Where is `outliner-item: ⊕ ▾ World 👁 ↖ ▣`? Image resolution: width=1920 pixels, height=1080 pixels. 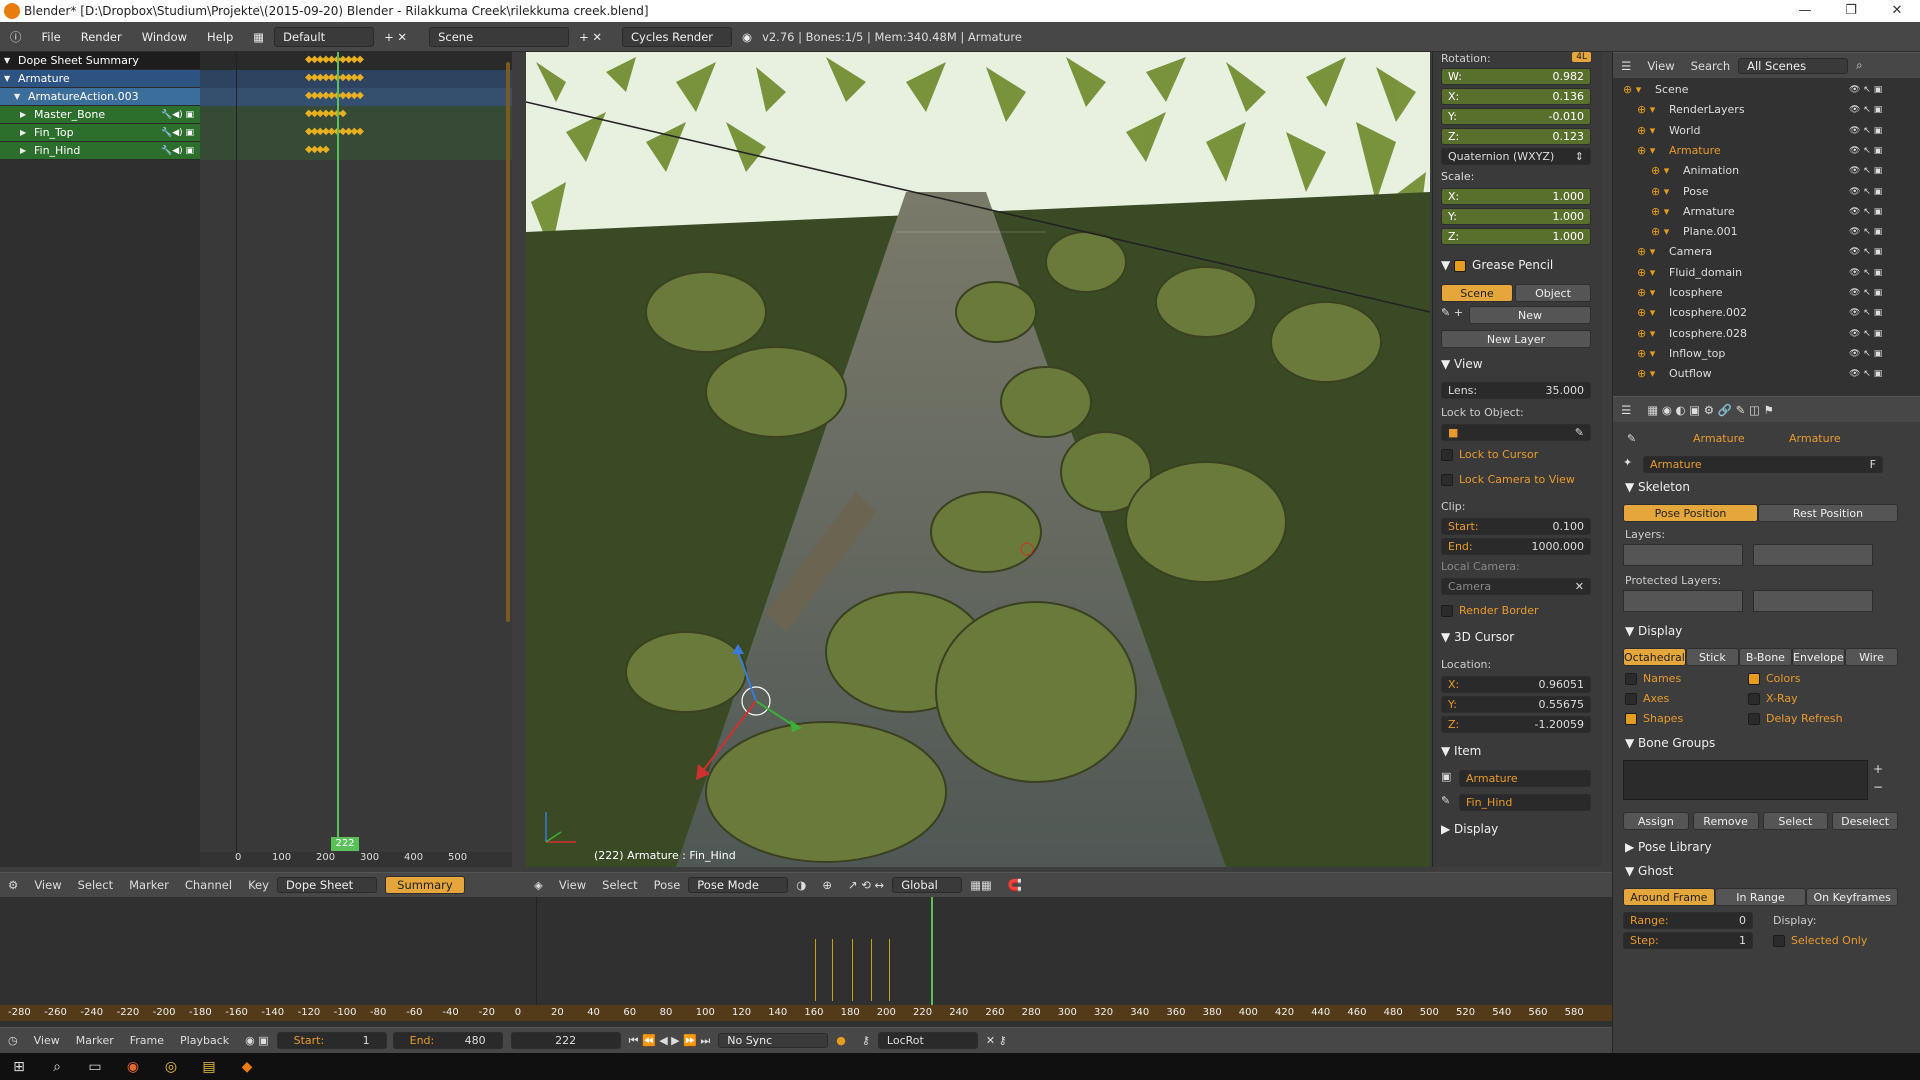
outliner-item: ⊕ ▾ World 👁 ↖ ▣ is located at coordinates (1766, 131).